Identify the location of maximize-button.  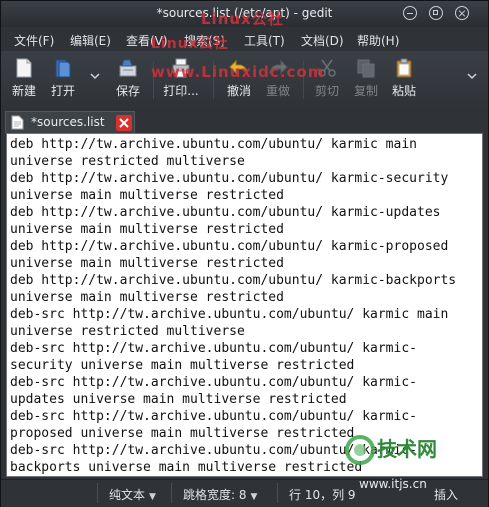
(436, 13).